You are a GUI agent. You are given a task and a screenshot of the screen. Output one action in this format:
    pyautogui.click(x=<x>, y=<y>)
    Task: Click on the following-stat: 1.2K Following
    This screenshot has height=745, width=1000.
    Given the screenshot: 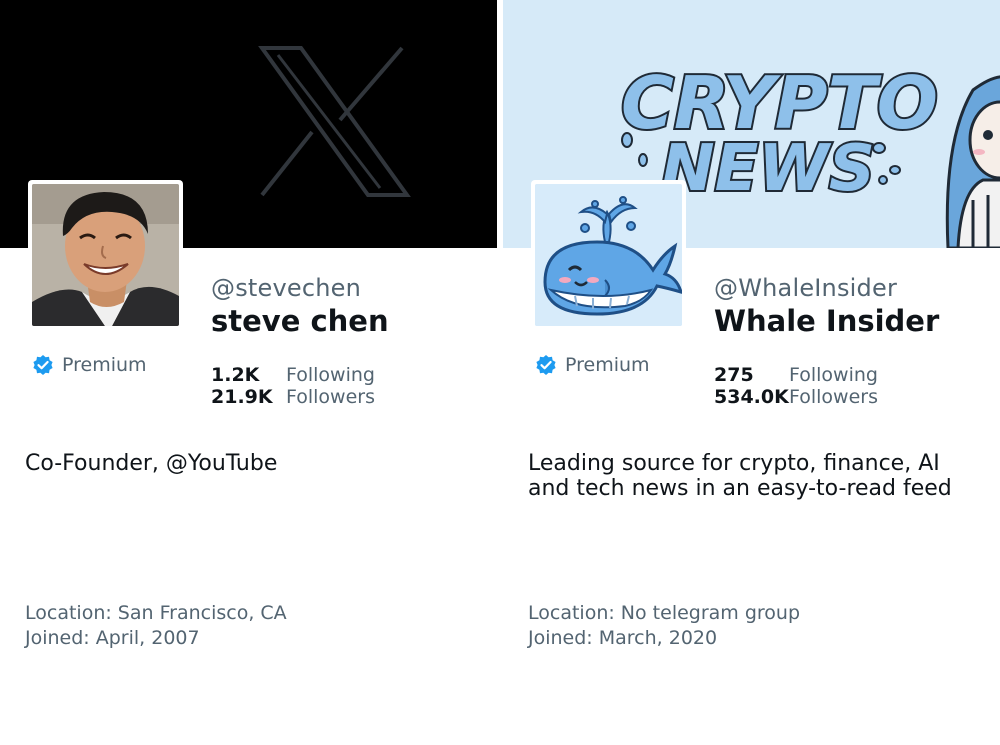 What is the action you would take?
    pyautogui.click(x=293, y=375)
    